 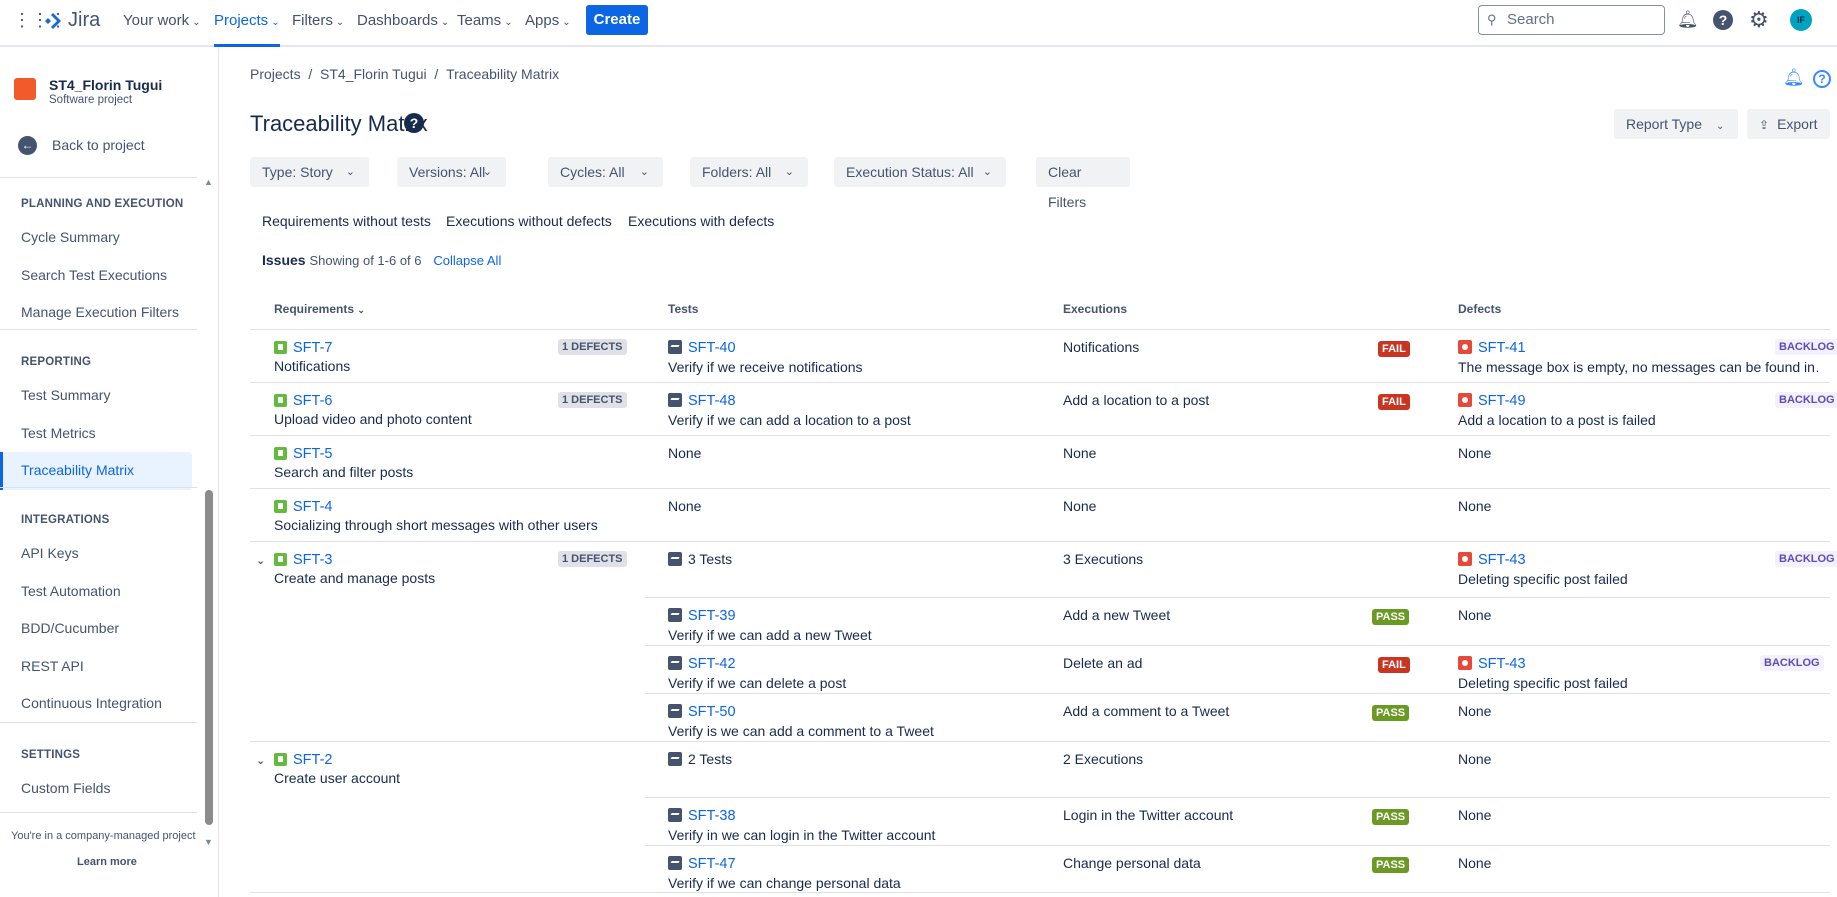 I want to click on test-key-link: SFT-47, so click(x=712, y=864).